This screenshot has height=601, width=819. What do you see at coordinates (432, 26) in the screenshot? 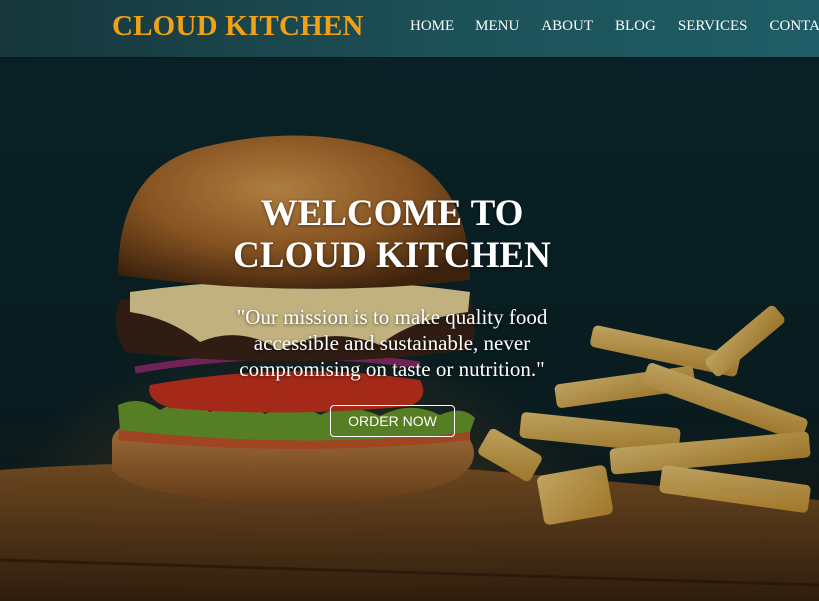
I see `nav-home-link: HOME` at bounding box center [432, 26].